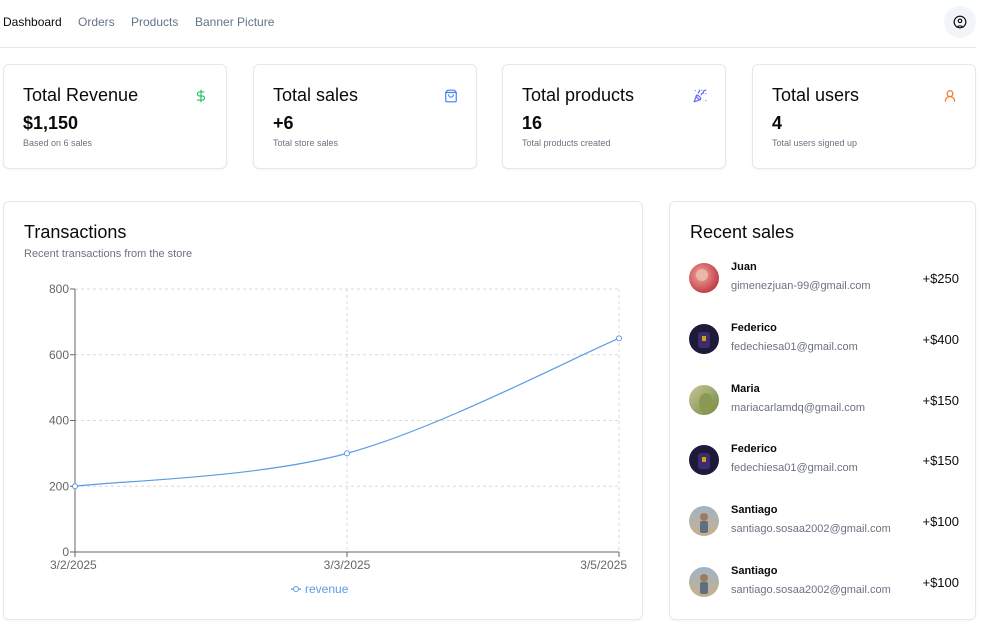 The image size is (990, 626). I want to click on sale-item: Federico fedechiesa01@gmail.com +$150, so click(824, 461).